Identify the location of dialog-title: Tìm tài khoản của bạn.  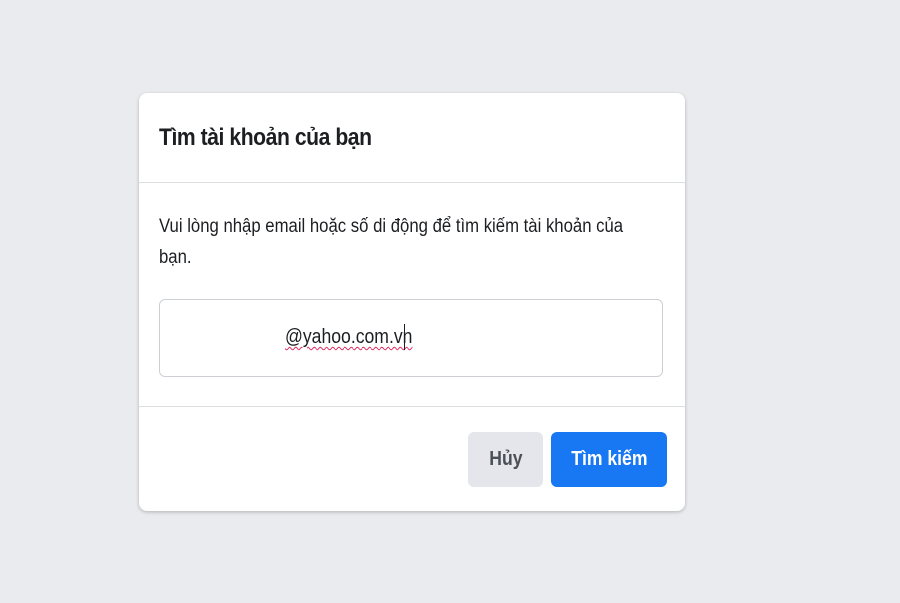
(265, 137).